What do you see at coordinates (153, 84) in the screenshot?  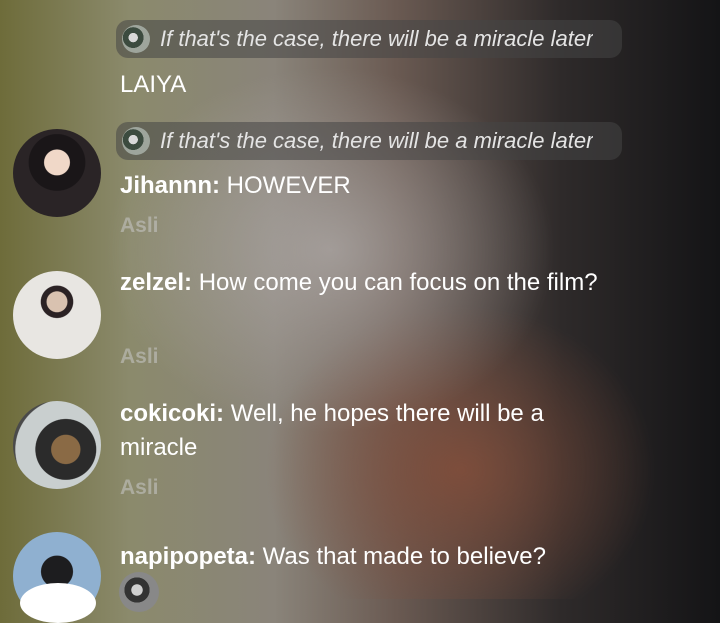 I see `message-body: LAIYA` at bounding box center [153, 84].